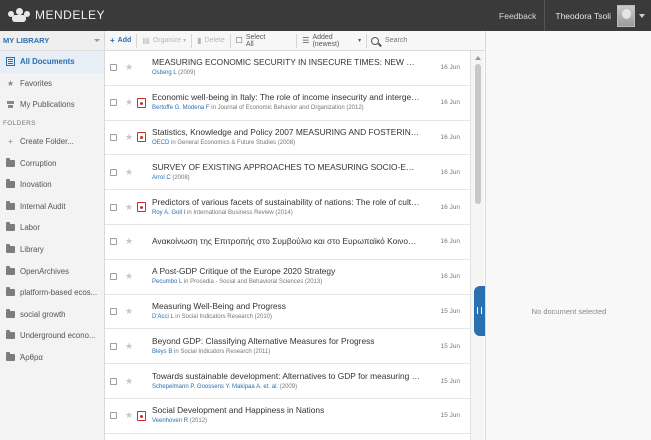 This screenshot has height=440, width=651. Describe the element at coordinates (221, 351) in the screenshot. I see `document-source: in Social Indicators Research (2011)` at that location.